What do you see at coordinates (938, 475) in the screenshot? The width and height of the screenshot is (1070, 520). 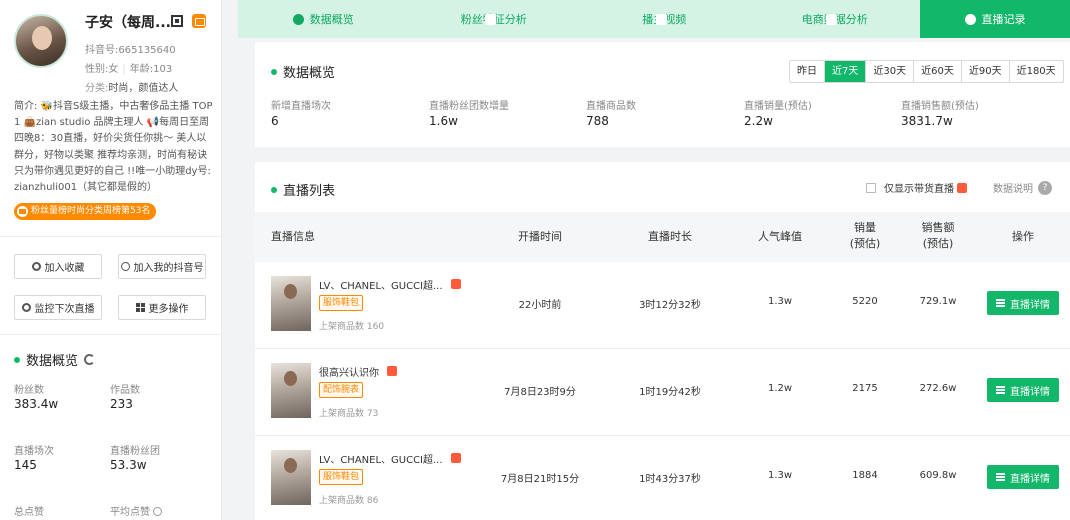 I see `gmv: 609.8w` at bounding box center [938, 475].